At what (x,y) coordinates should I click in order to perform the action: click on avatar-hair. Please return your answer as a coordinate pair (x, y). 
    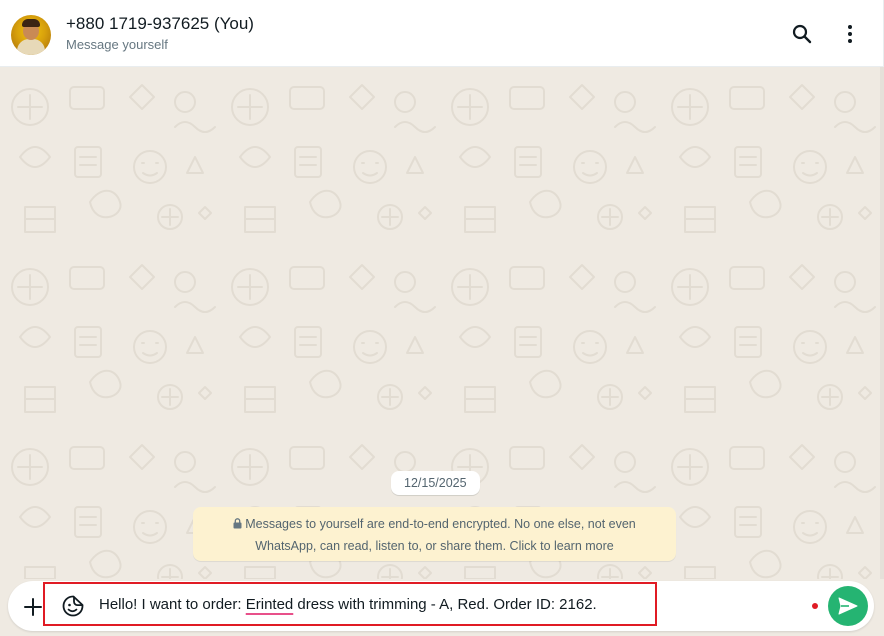
    Looking at the image, I should click on (31, 23).